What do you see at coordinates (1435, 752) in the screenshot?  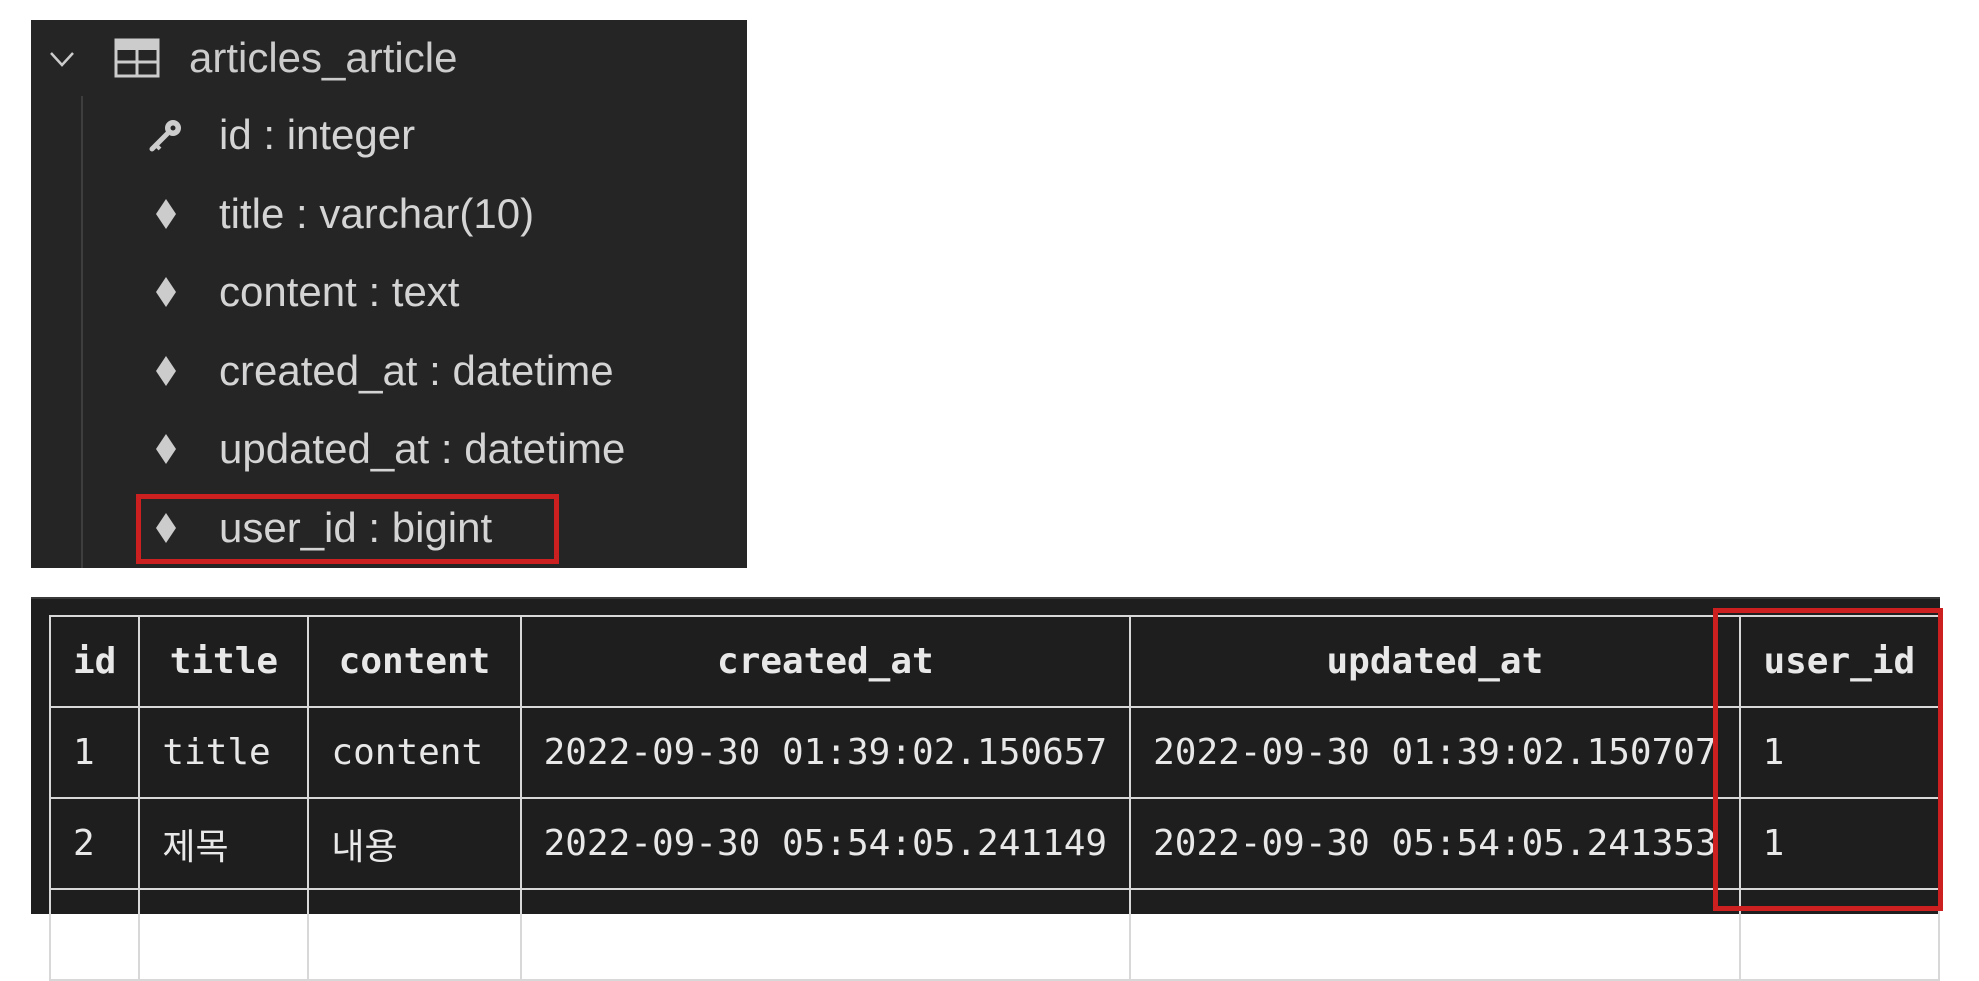 I see `cell-updated-at: 2022-09-30 01:39:02.150707` at bounding box center [1435, 752].